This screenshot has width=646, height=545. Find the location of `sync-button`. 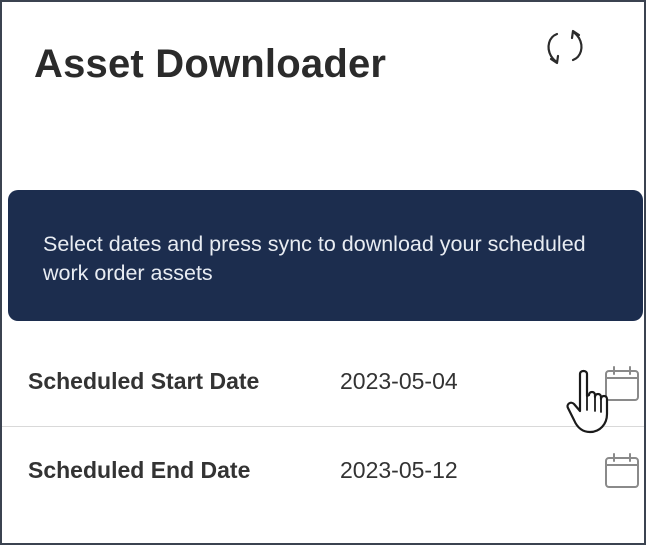

sync-button is located at coordinates (566, 48).